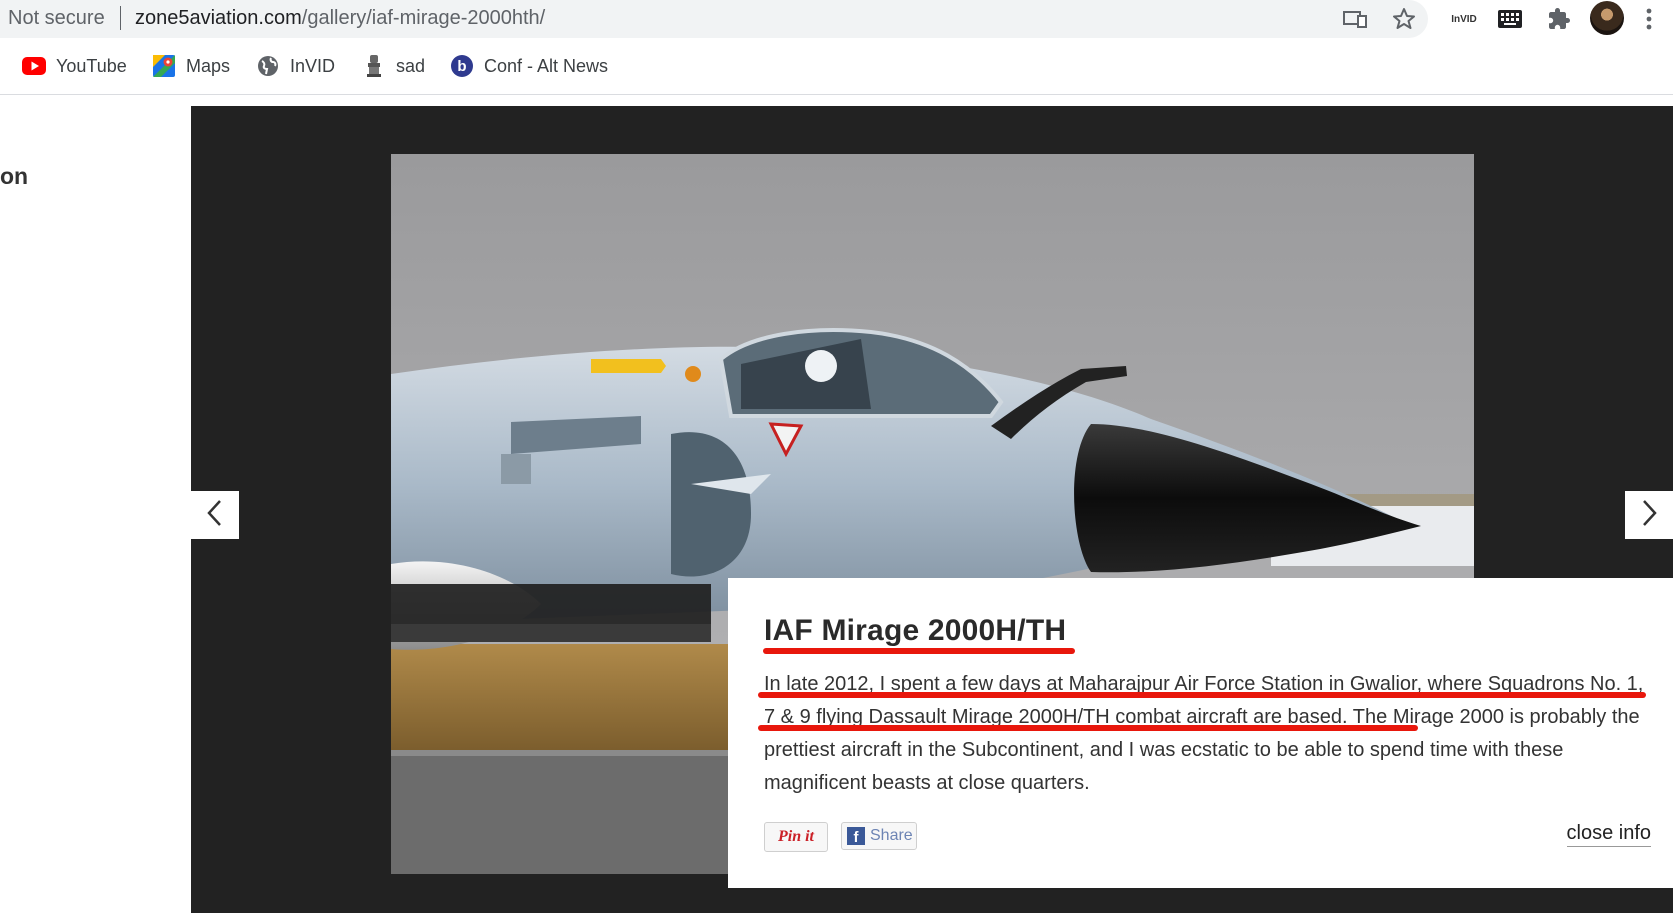  What do you see at coordinates (218, 18) in the screenshot?
I see `url-host: zone5aviation.com` at bounding box center [218, 18].